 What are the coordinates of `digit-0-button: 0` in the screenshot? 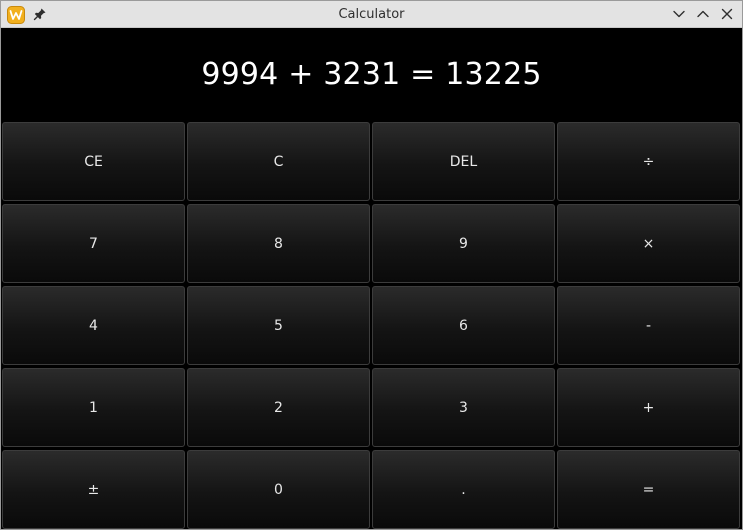 It's located at (278, 489).